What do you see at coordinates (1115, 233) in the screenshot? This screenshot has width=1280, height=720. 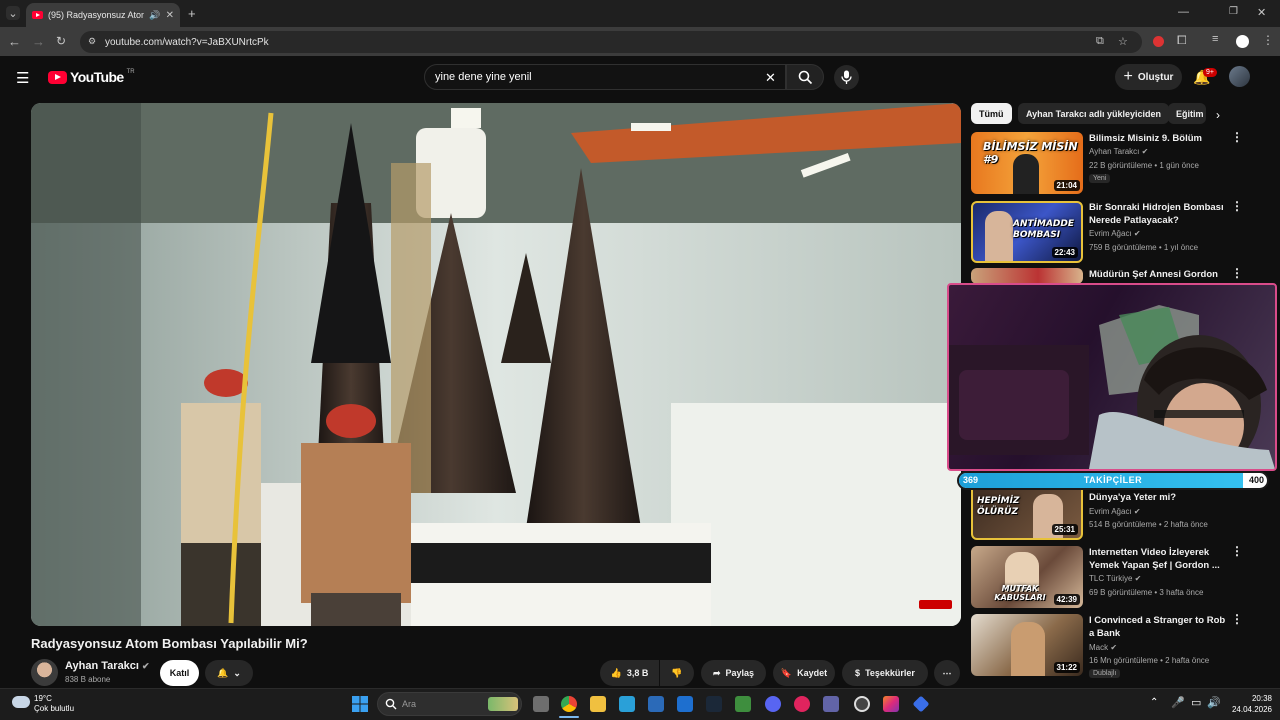 I see `rec-channel: Evrim Ağacı ✔` at bounding box center [1115, 233].